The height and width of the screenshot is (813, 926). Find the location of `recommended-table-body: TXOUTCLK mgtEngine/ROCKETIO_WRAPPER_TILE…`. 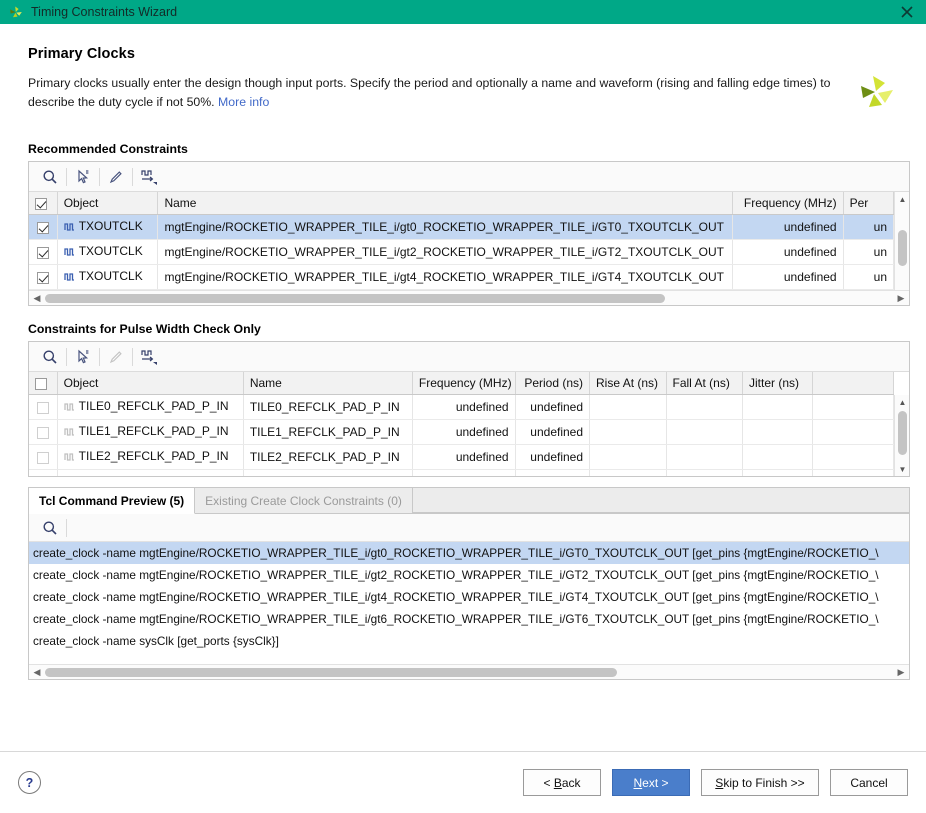

recommended-table-body: TXOUTCLK mgtEngine/ROCKETIO_WRAPPER_TILE… is located at coordinates (461, 252).